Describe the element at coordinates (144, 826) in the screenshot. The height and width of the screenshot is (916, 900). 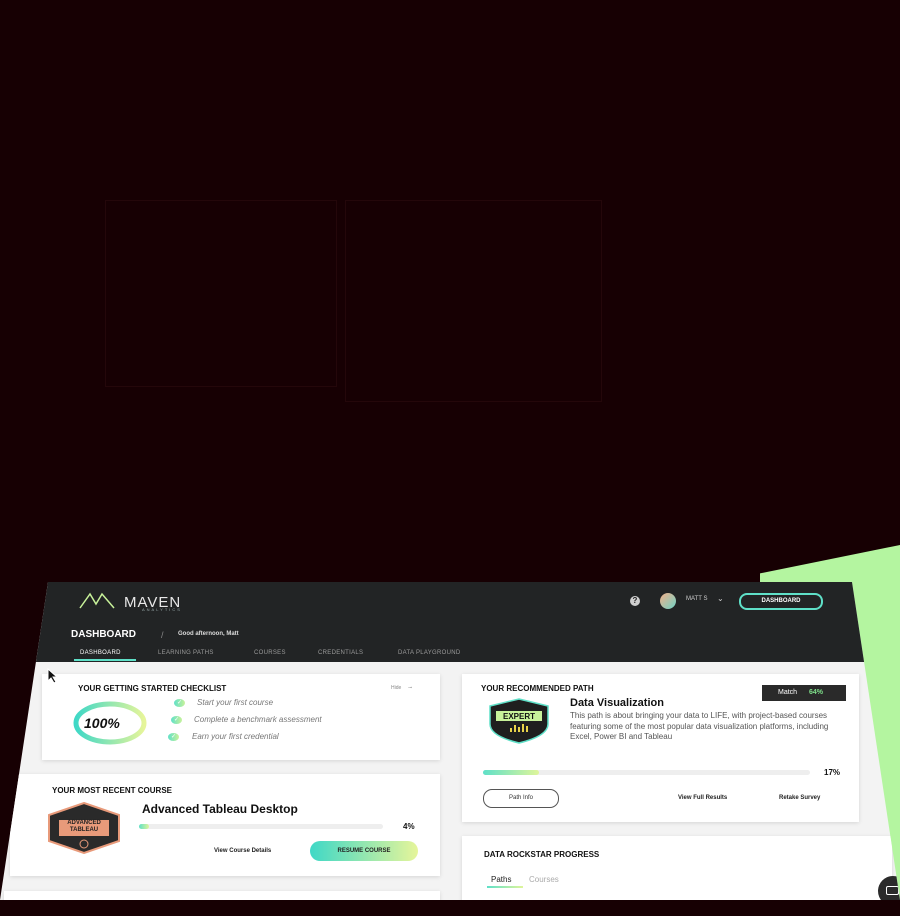
I see `course-progress-fill` at that location.